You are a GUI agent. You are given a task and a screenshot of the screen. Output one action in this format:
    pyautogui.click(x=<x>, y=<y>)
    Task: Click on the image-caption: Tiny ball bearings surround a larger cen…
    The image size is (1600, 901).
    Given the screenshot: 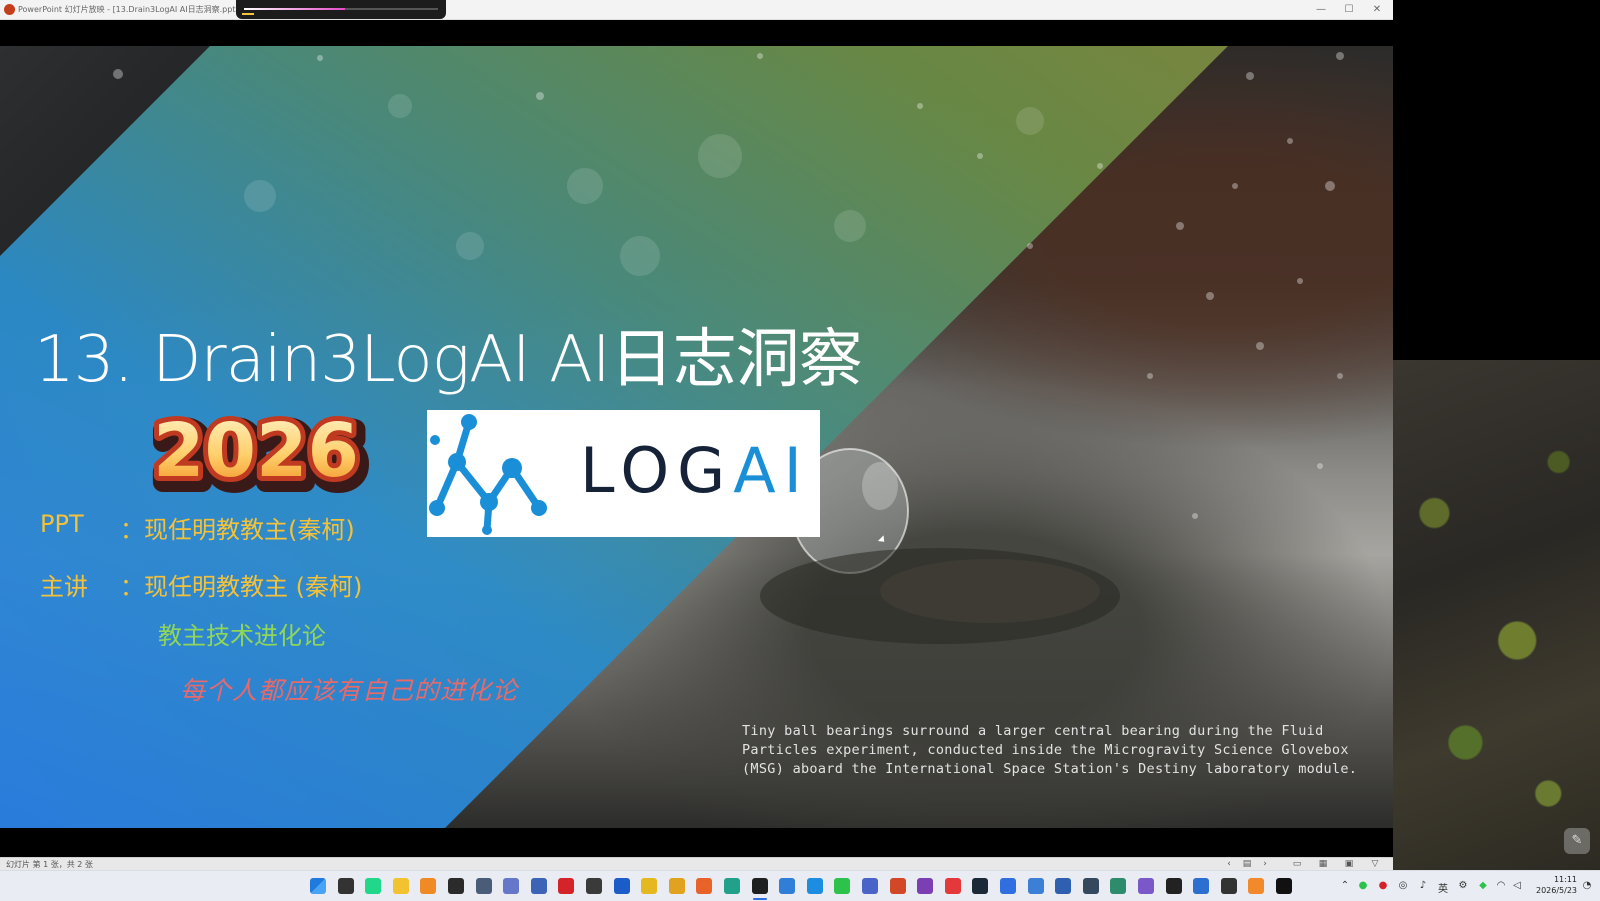 What is the action you would take?
    pyautogui.click(x=1050, y=750)
    